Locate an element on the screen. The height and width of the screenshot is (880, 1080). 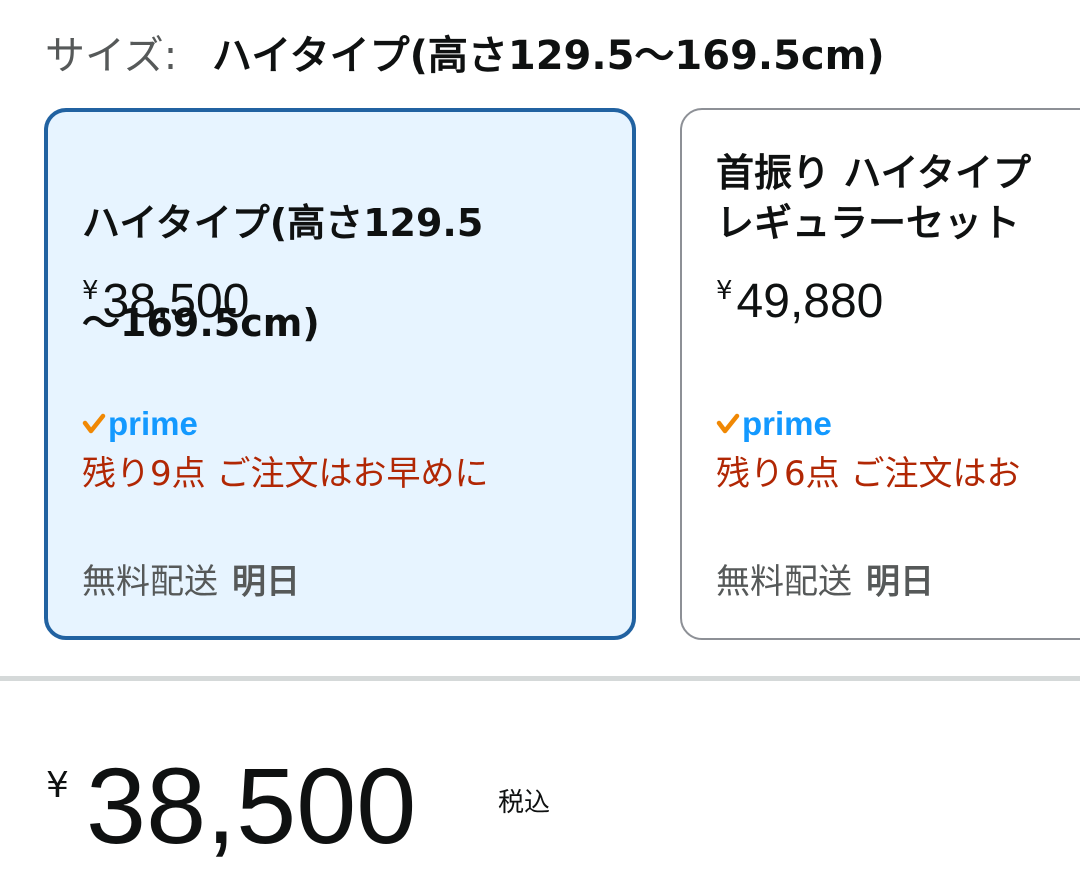
variant-title-line-2: レギュラーセット is located at coordinates (868, 223).